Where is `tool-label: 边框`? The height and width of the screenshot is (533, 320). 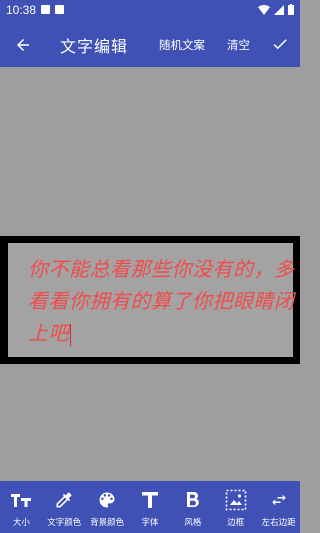 tool-label: 边框 is located at coordinates (236, 523).